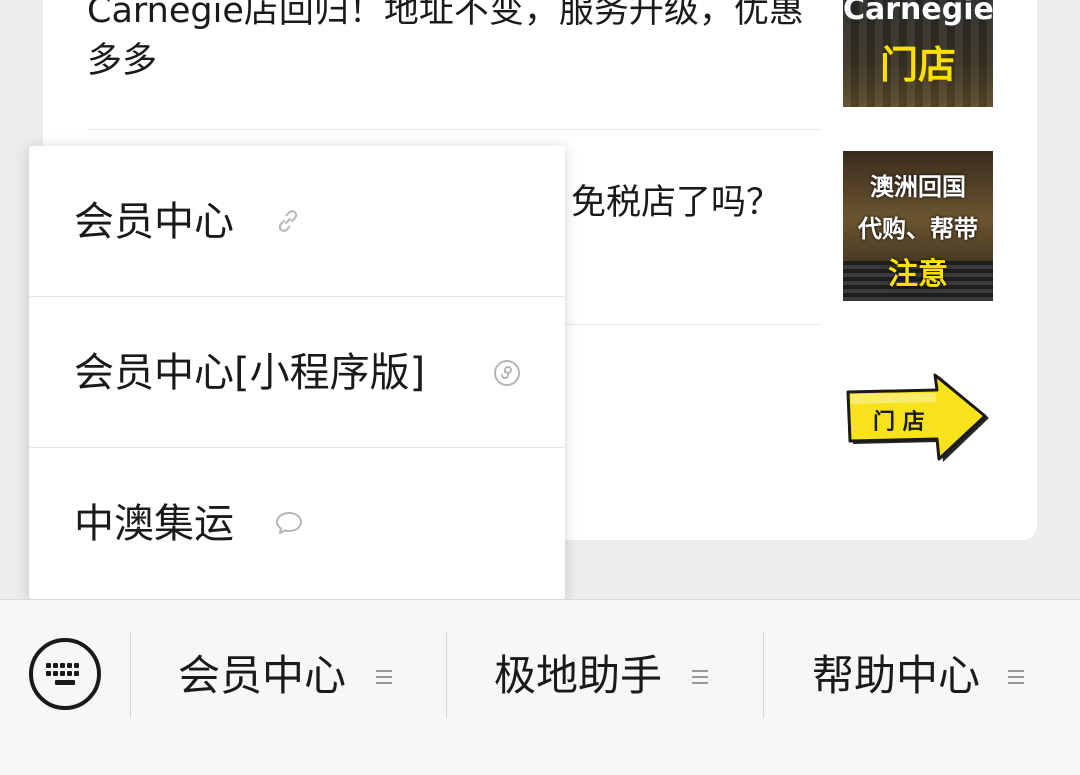 Image resolution: width=1080 pixels, height=775 pixels. Describe the element at coordinates (918, 274) in the screenshot. I see `thumb-2-line-3: 注意` at that location.